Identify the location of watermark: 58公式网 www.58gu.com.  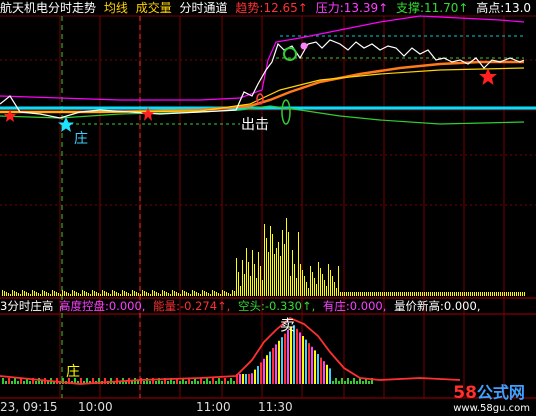
(491, 399).